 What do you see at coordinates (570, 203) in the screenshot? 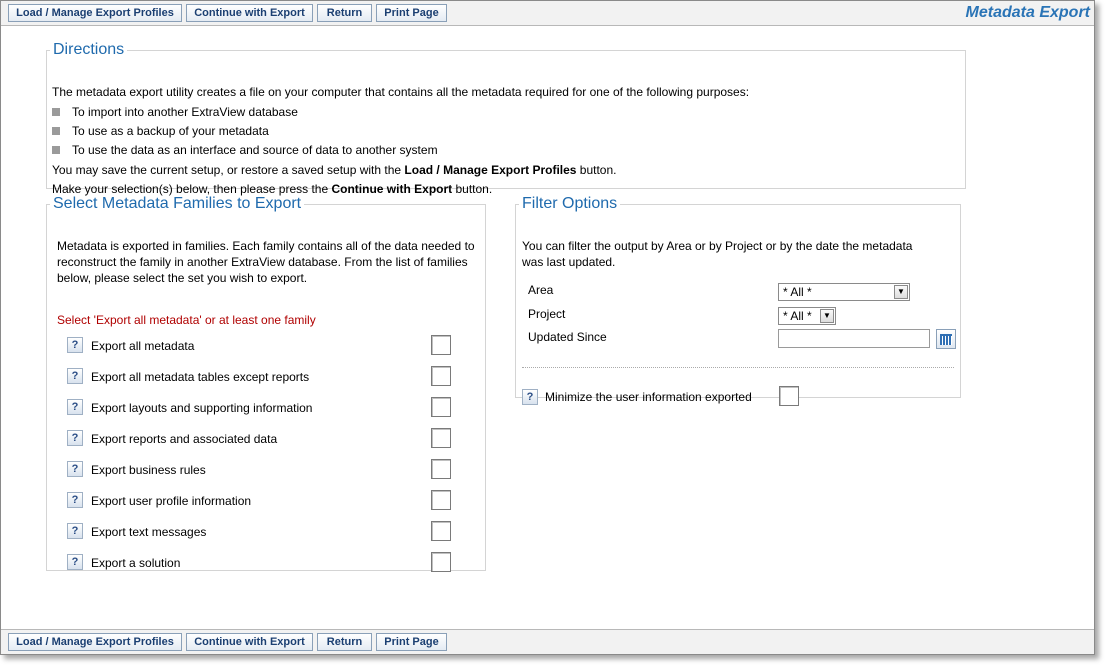
I see `filter-legend: Filter Options` at bounding box center [570, 203].